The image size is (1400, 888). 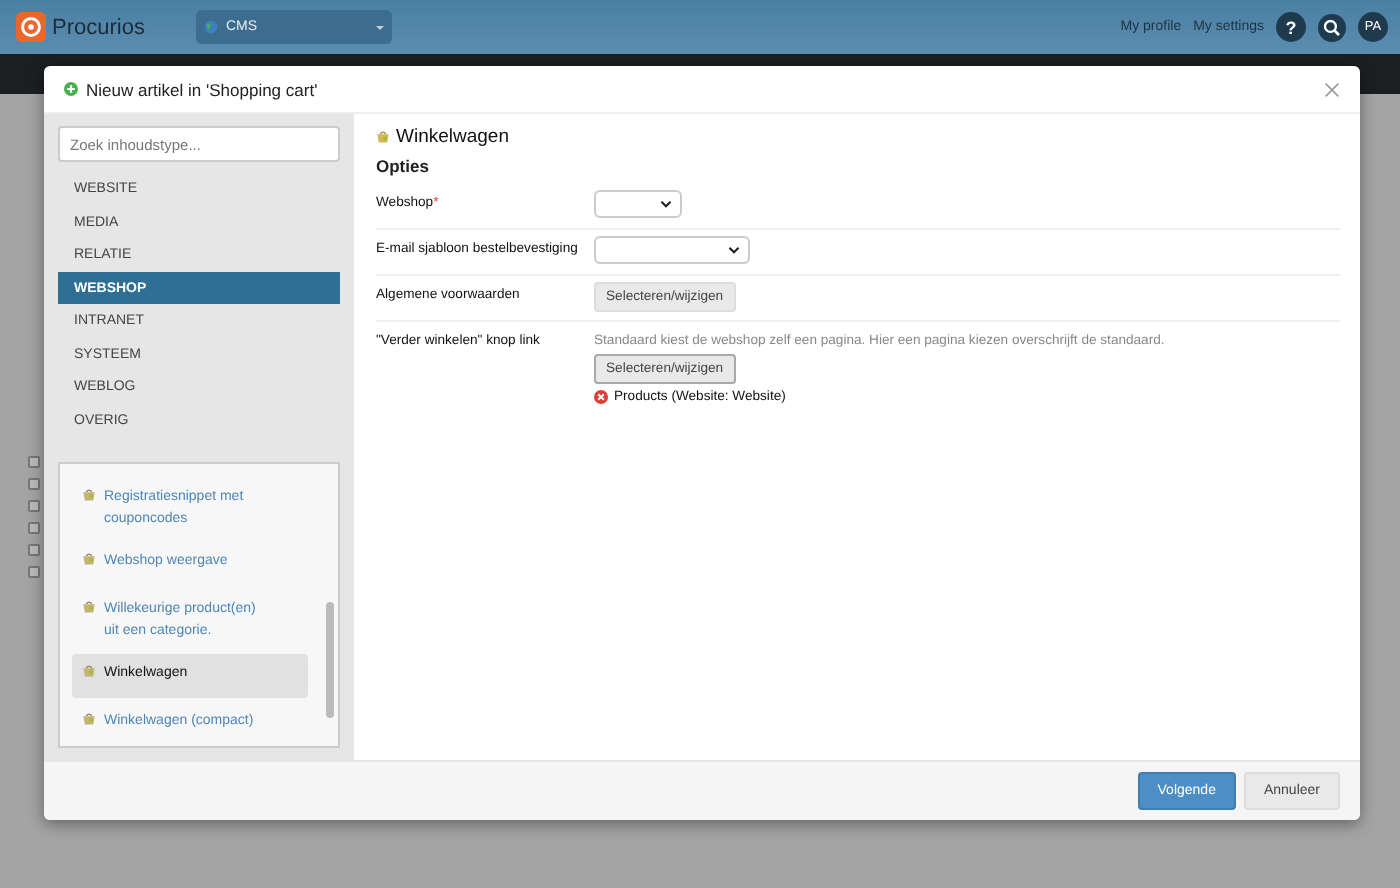 I want to click on scrollbar-thumb, so click(x=330, y=660).